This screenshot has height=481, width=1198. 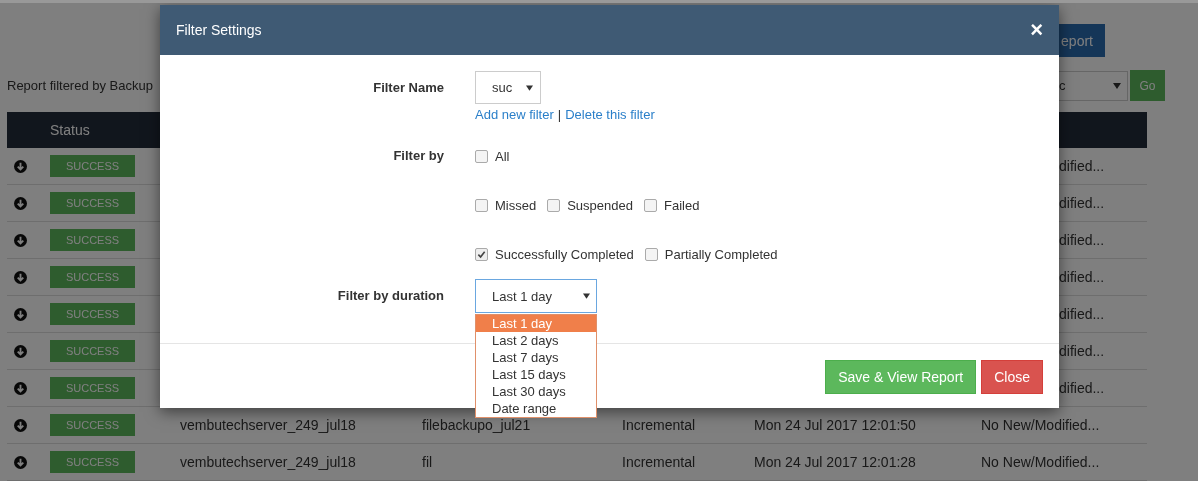 What do you see at coordinates (536, 408) in the screenshot?
I see `dropdown-option: Date range` at bounding box center [536, 408].